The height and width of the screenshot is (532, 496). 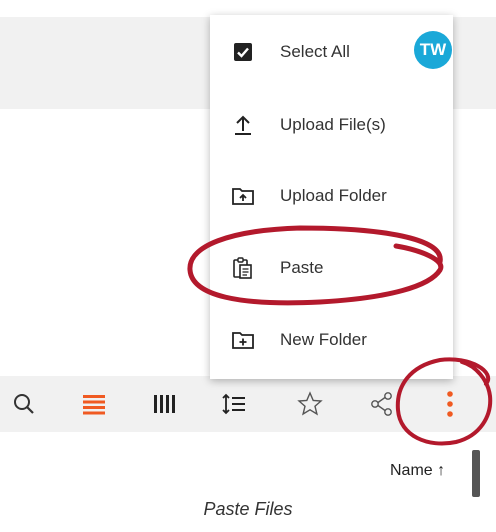 What do you see at coordinates (243, 52) in the screenshot?
I see `checkbox-checked-icon` at bounding box center [243, 52].